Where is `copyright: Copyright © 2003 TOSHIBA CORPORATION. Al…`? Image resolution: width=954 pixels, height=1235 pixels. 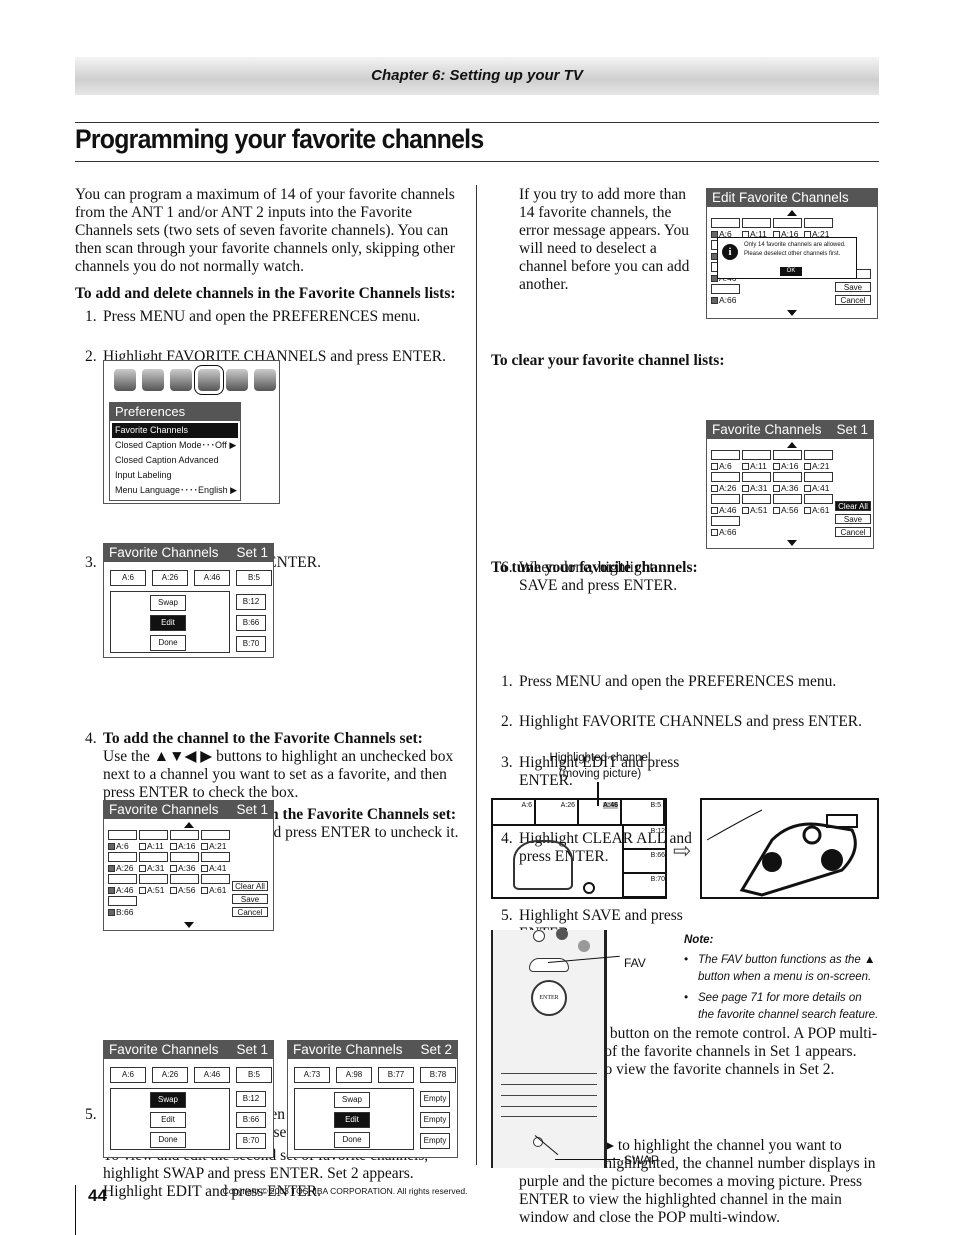
copyright: Copyright © 2003 TOSHIBA CORPORATION. Al… is located at coordinates (345, 1191).